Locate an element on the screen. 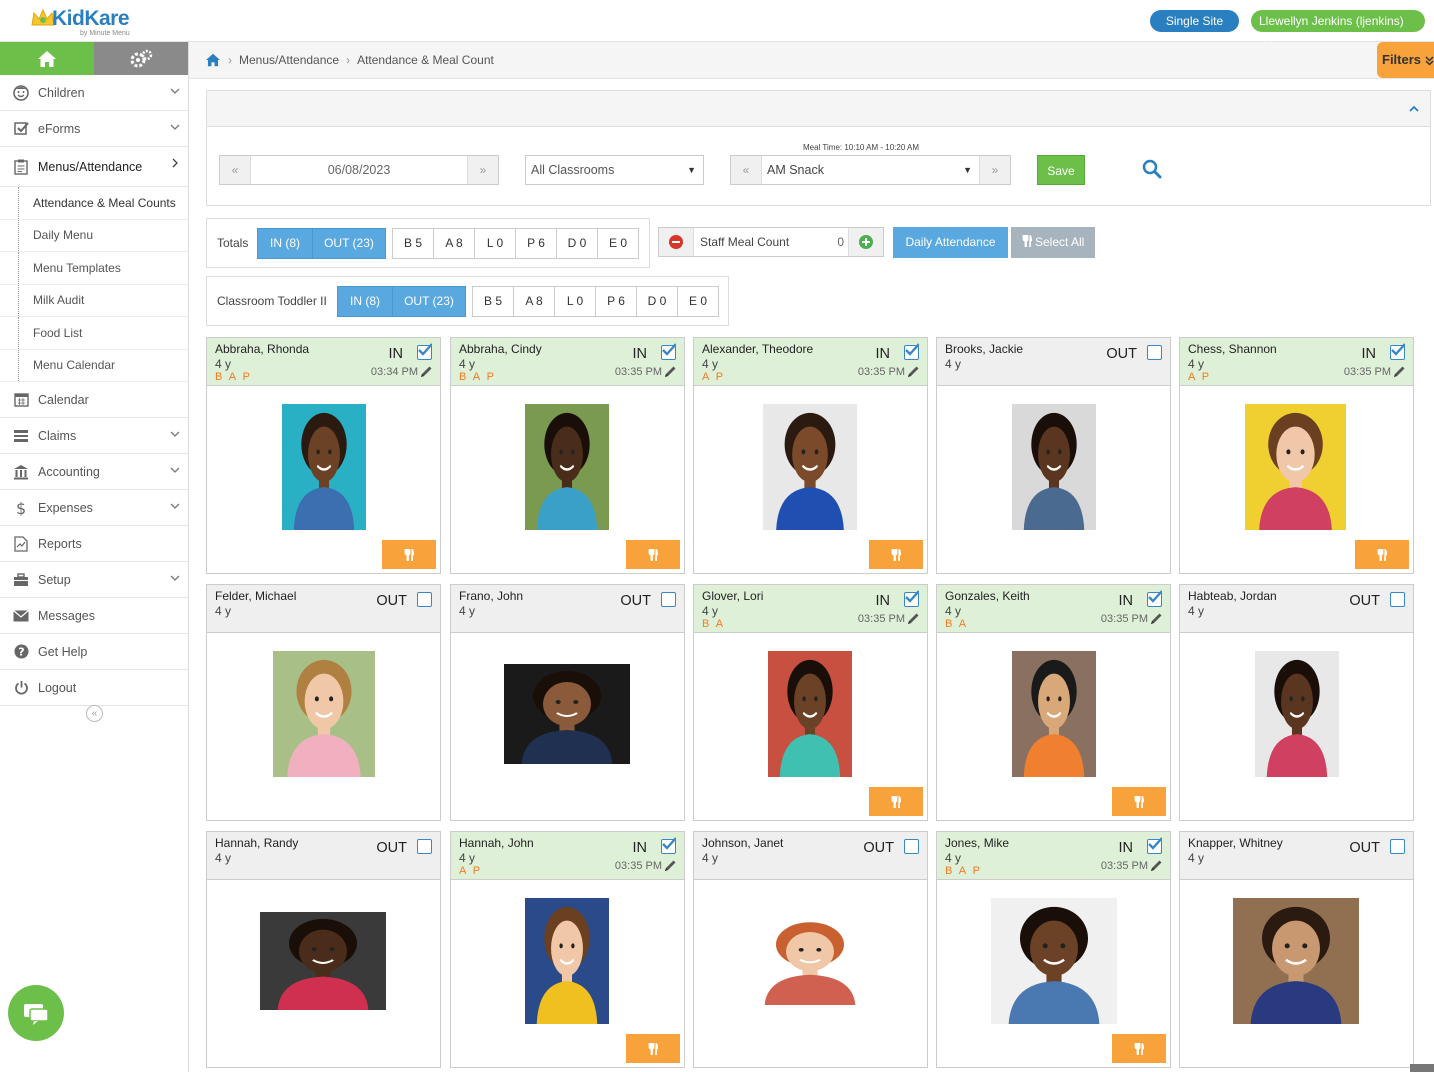 Image resolution: width=1434 pixels, height=1072 pixels. child-name: Habteab, Jordan is located at coordinates (1232, 596).